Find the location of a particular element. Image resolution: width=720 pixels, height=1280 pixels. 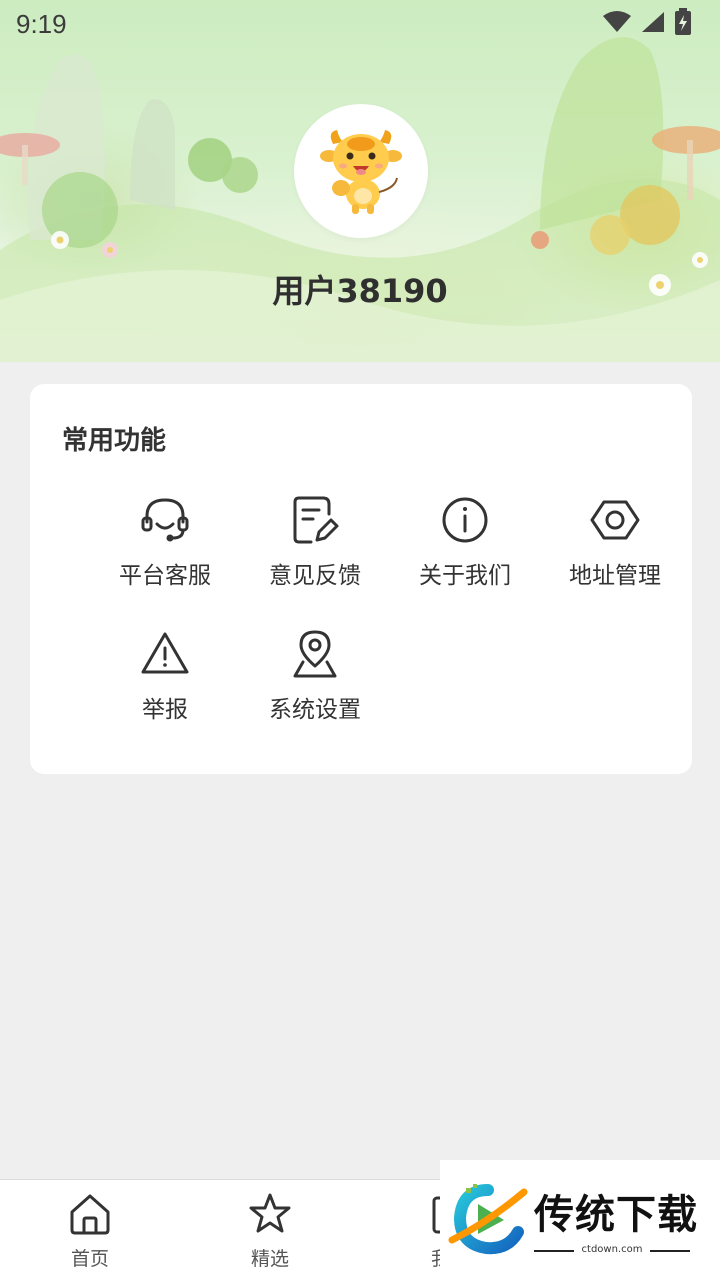

function-about-us: 关于我们 is located at coordinates (465, 549).